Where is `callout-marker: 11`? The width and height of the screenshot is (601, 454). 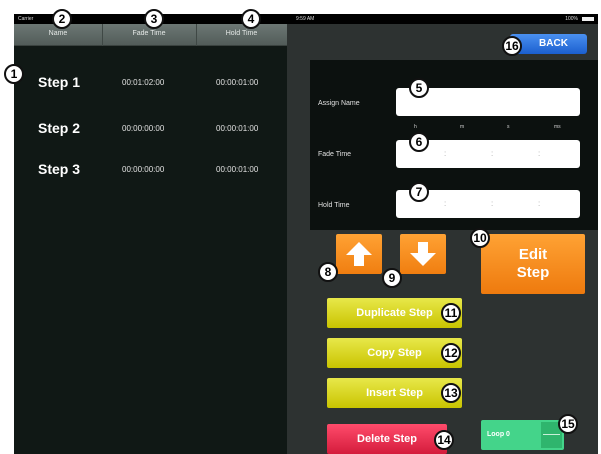 callout-marker: 11 is located at coordinates (451, 313).